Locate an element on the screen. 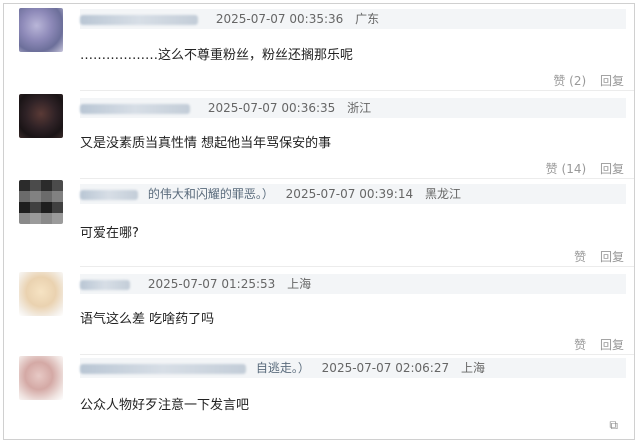 Image resolution: width=640 pixels, height=444 pixels. comment-text: 又是没素质当真性情 想起他当年骂保安的事 is located at coordinates (206, 143).